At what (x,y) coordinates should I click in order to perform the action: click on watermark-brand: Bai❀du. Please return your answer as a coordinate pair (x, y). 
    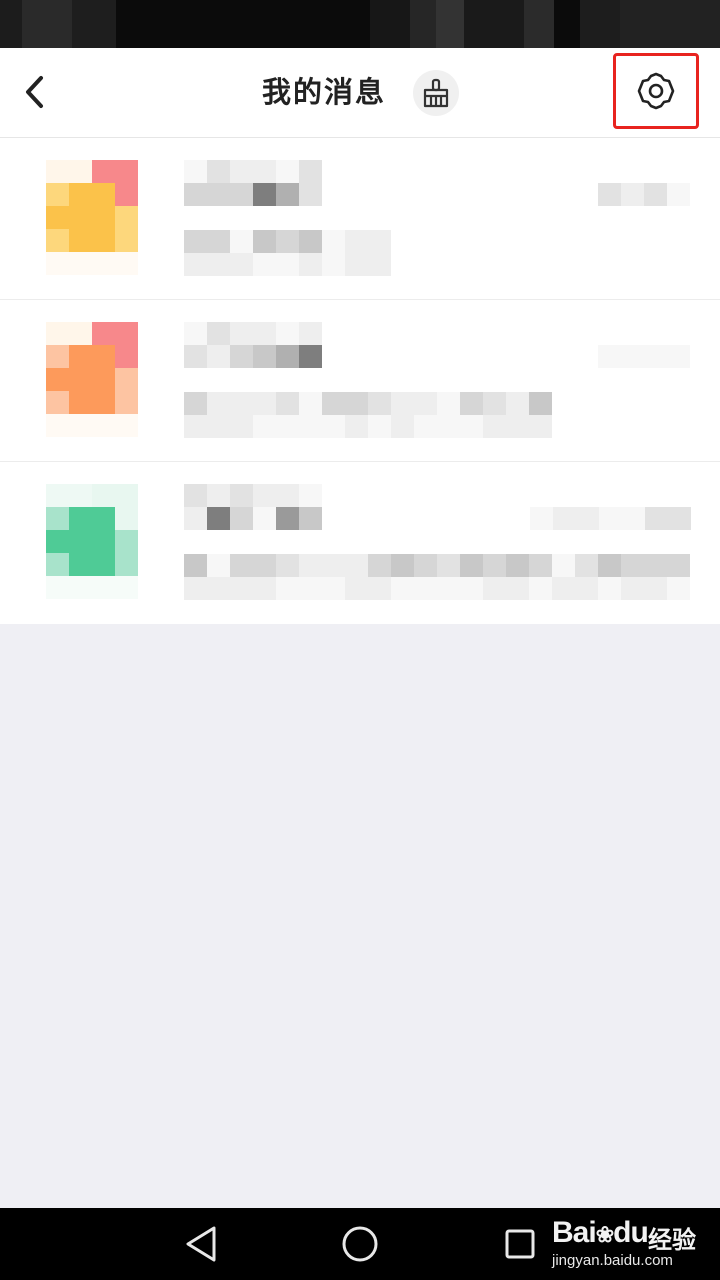
    Looking at the image, I should click on (600, 1232).